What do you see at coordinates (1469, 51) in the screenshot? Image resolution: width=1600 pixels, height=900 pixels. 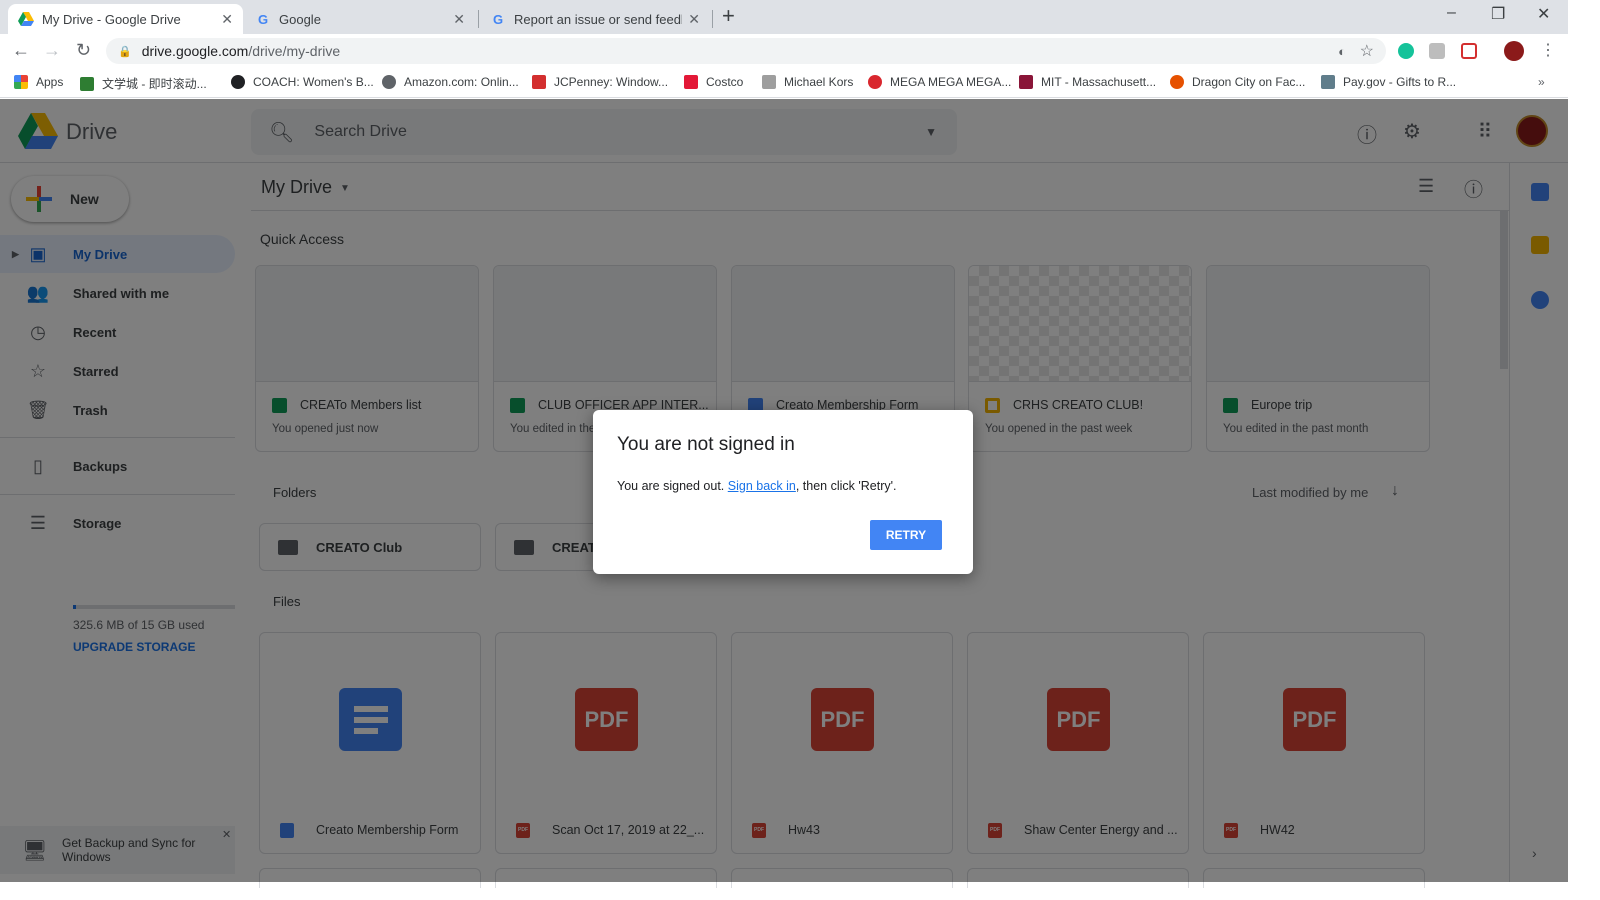 I see `video-speed-extension-icon` at bounding box center [1469, 51].